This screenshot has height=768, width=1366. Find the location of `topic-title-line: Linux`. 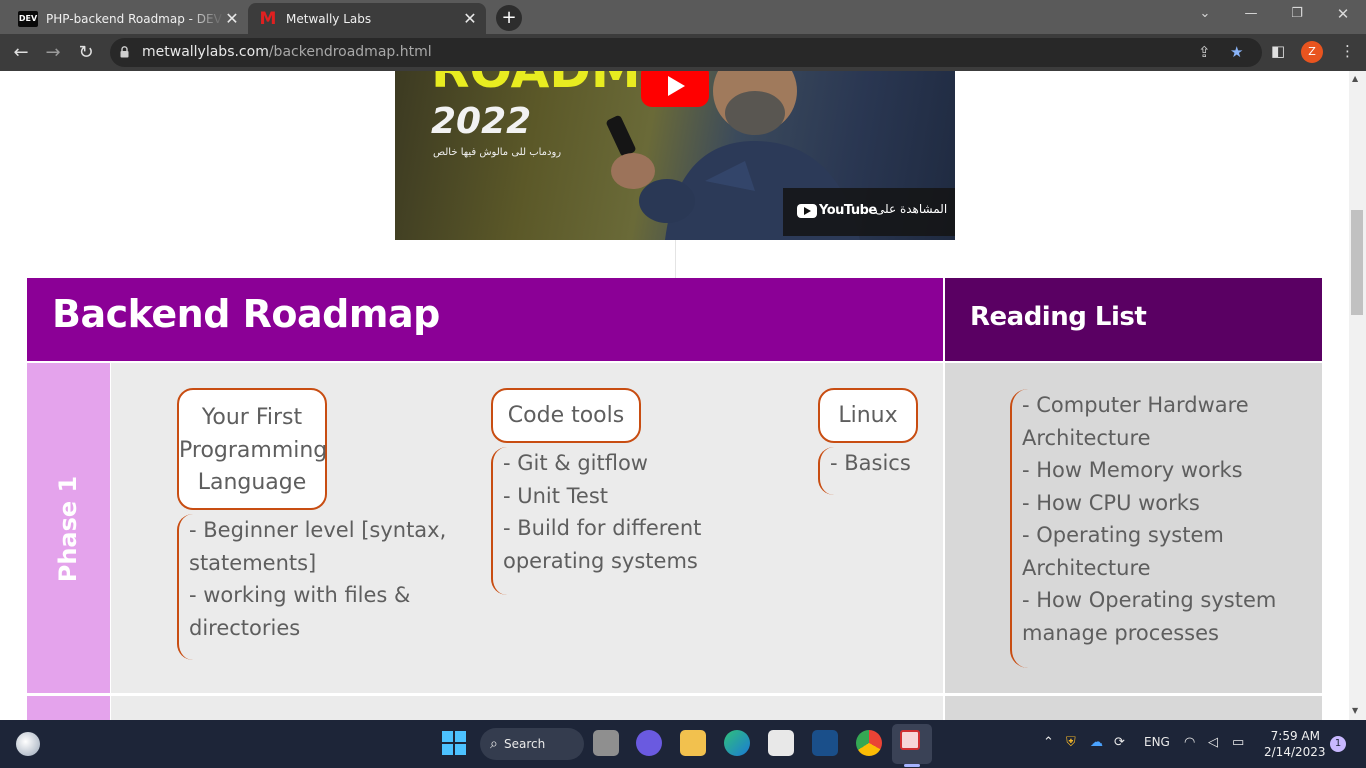

topic-title-line: Linux is located at coordinates (868, 415).